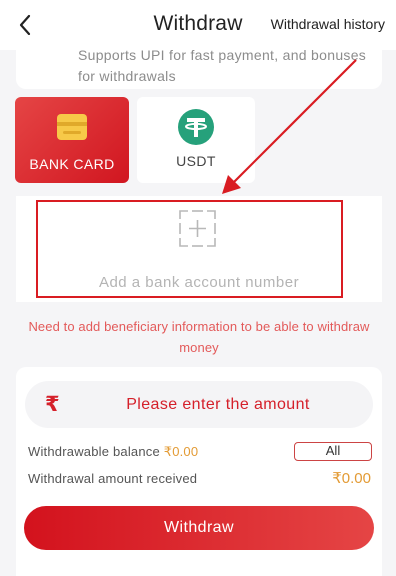  I want to click on received-amount-label: Withdrawal amount received, so click(113, 478).